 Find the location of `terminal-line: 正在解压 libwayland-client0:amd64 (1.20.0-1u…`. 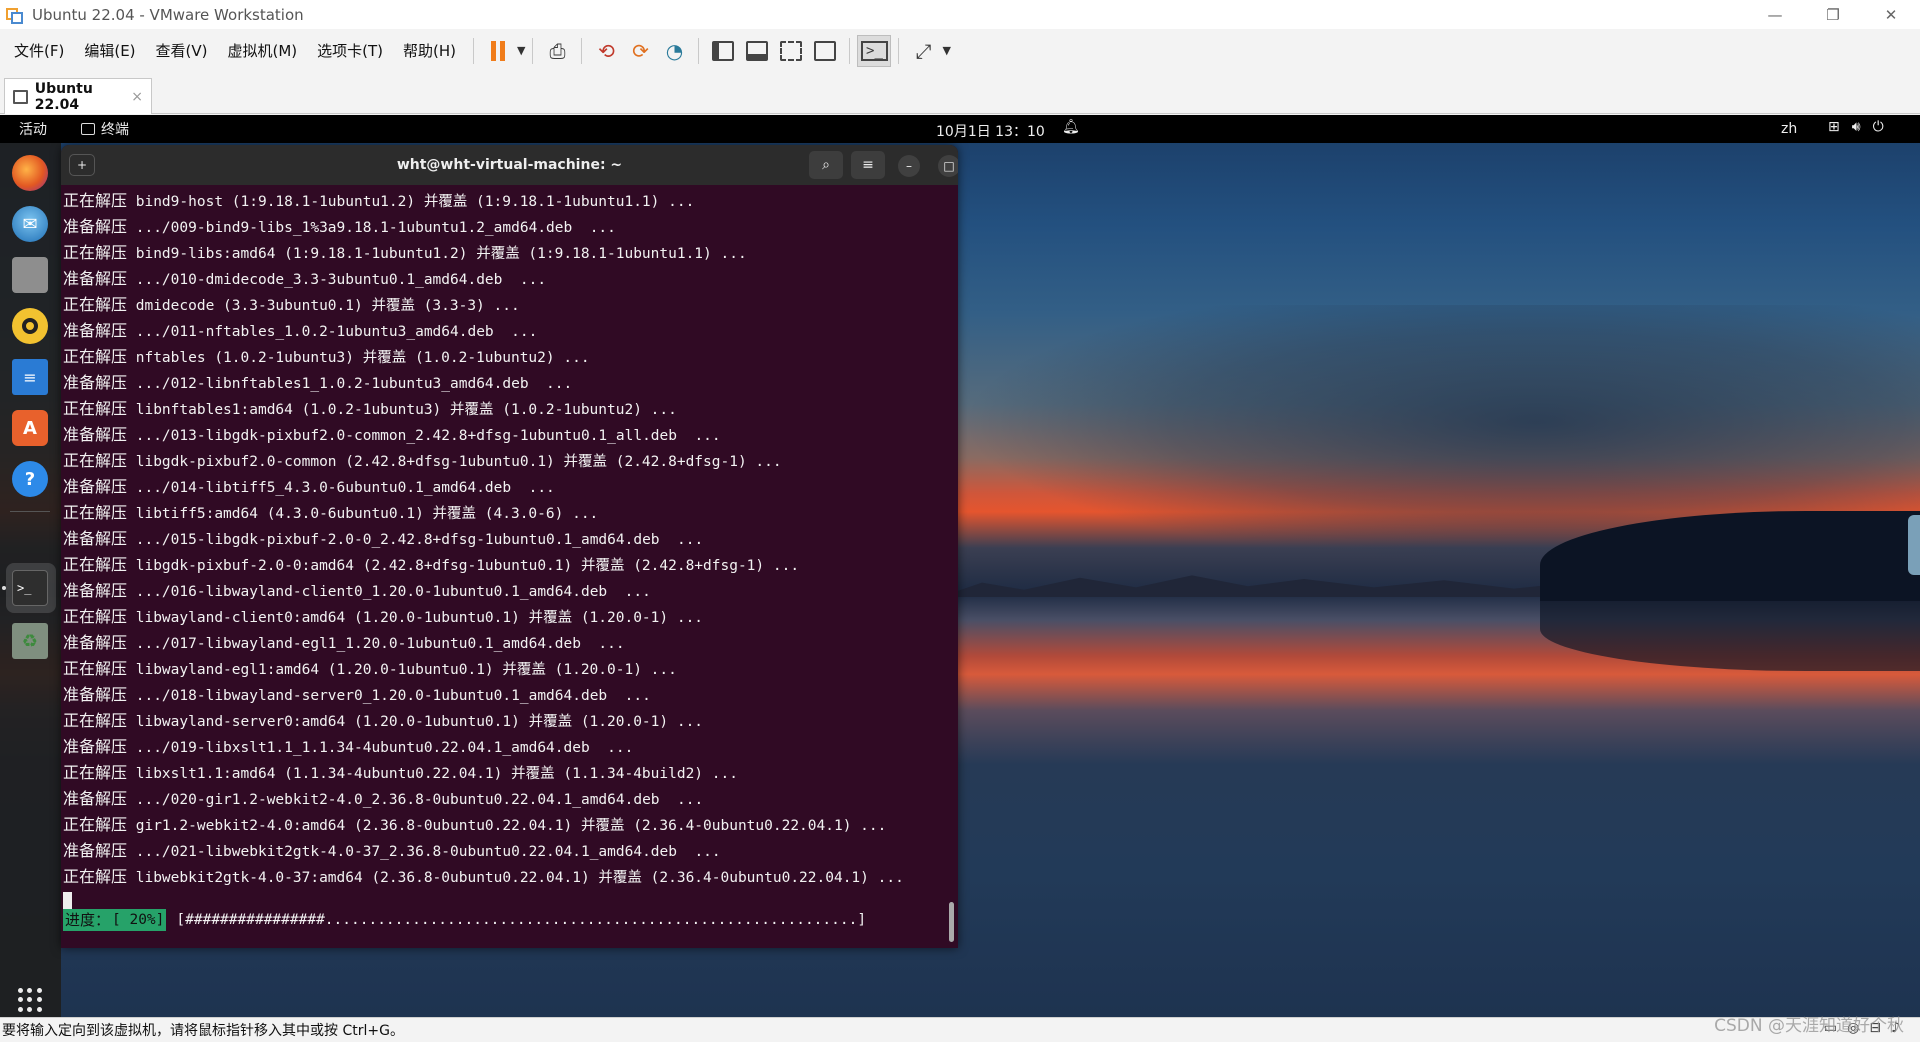

terminal-line: 正在解压 libwayland-client0:amd64 (1.20.0-1u… is located at coordinates (510, 617).